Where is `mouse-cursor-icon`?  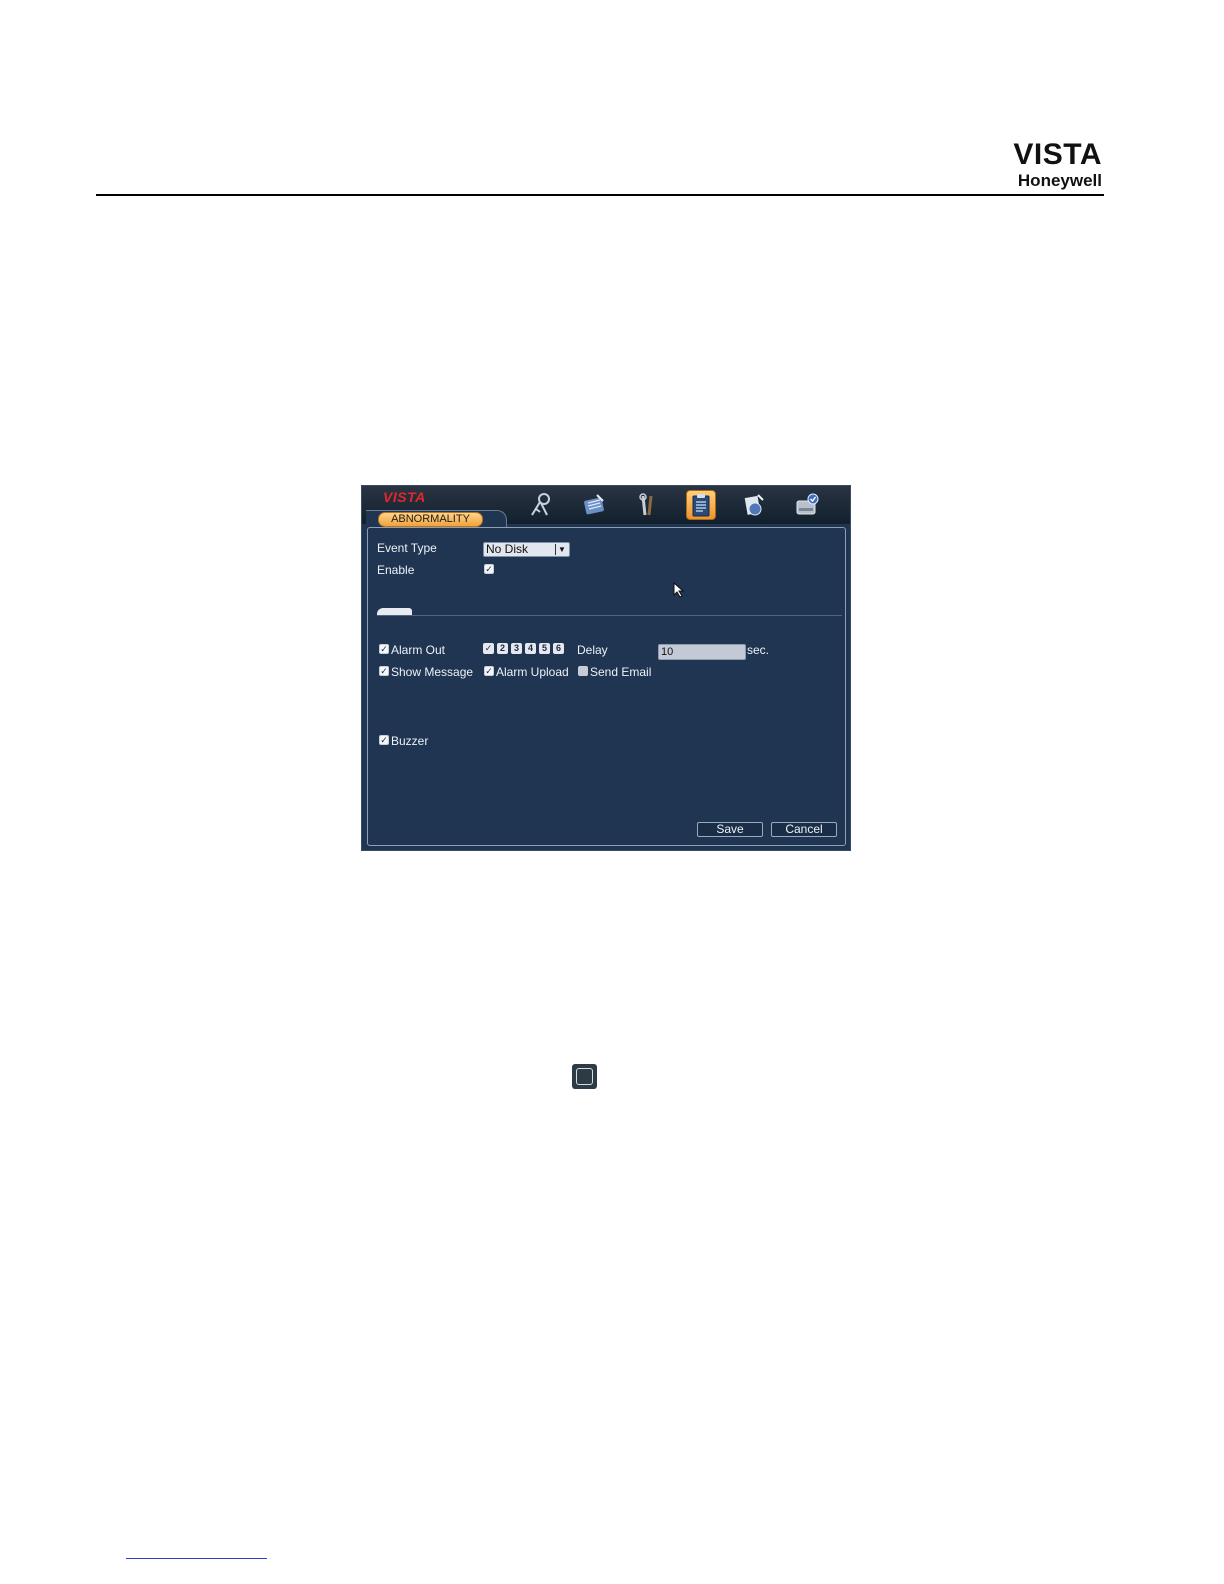 mouse-cursor-icon is located at coordinates (679, 592).